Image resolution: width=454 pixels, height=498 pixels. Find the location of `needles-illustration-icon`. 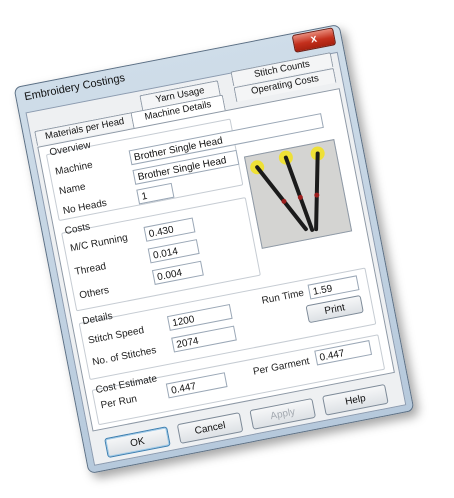

needles-illustration-icon is located at coordinates (287, 189).